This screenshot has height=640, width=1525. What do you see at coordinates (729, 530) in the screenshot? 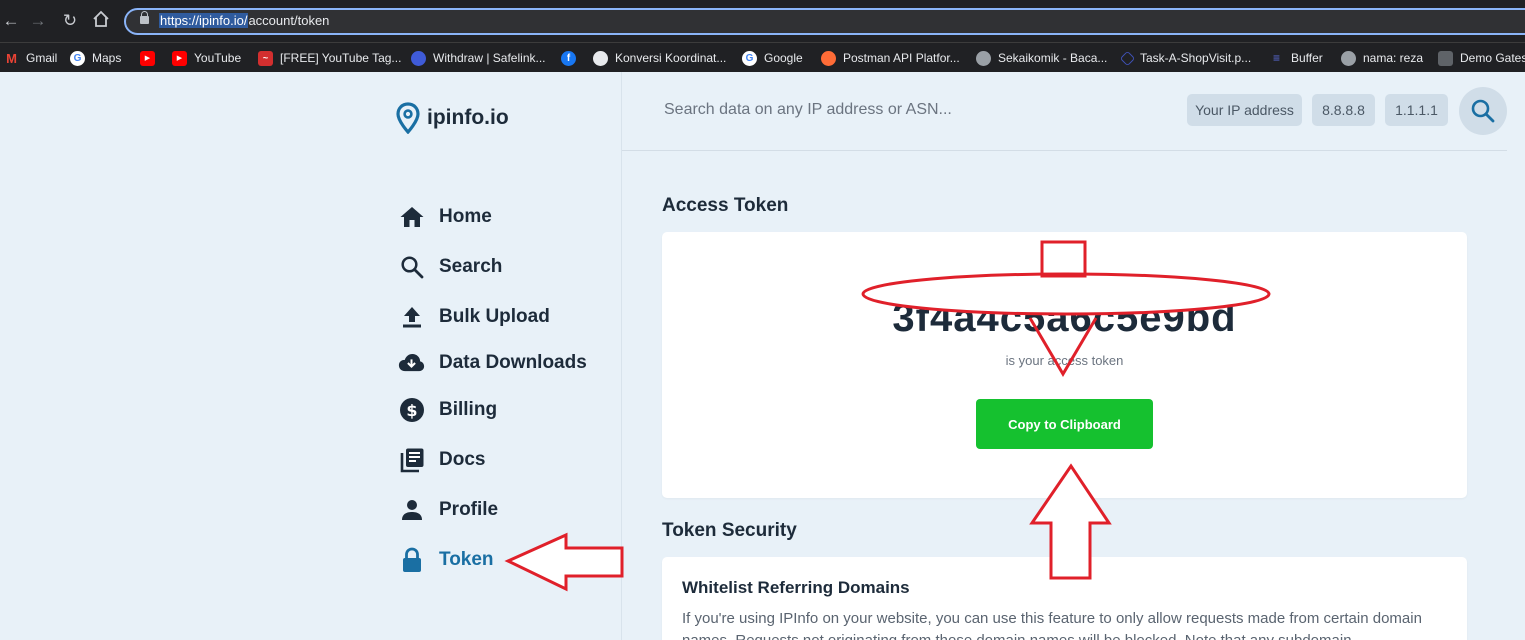
I see `token-security-title: Token Security` at bounding box center [729, 530].